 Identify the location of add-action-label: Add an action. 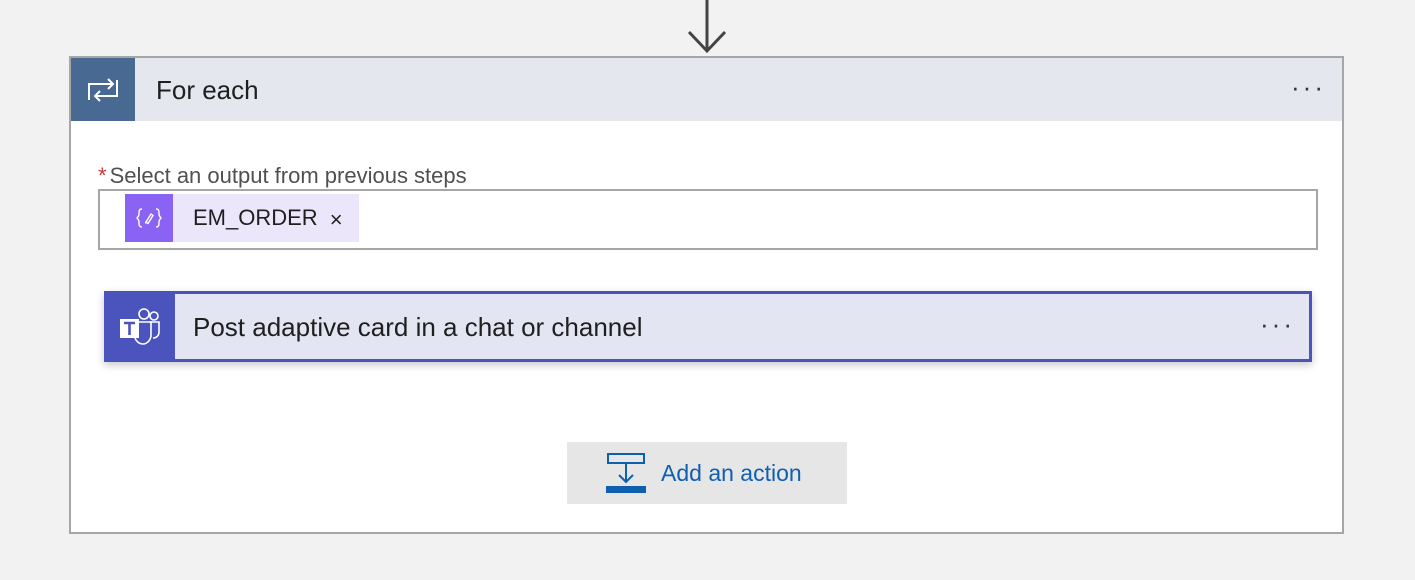
(731, 472).